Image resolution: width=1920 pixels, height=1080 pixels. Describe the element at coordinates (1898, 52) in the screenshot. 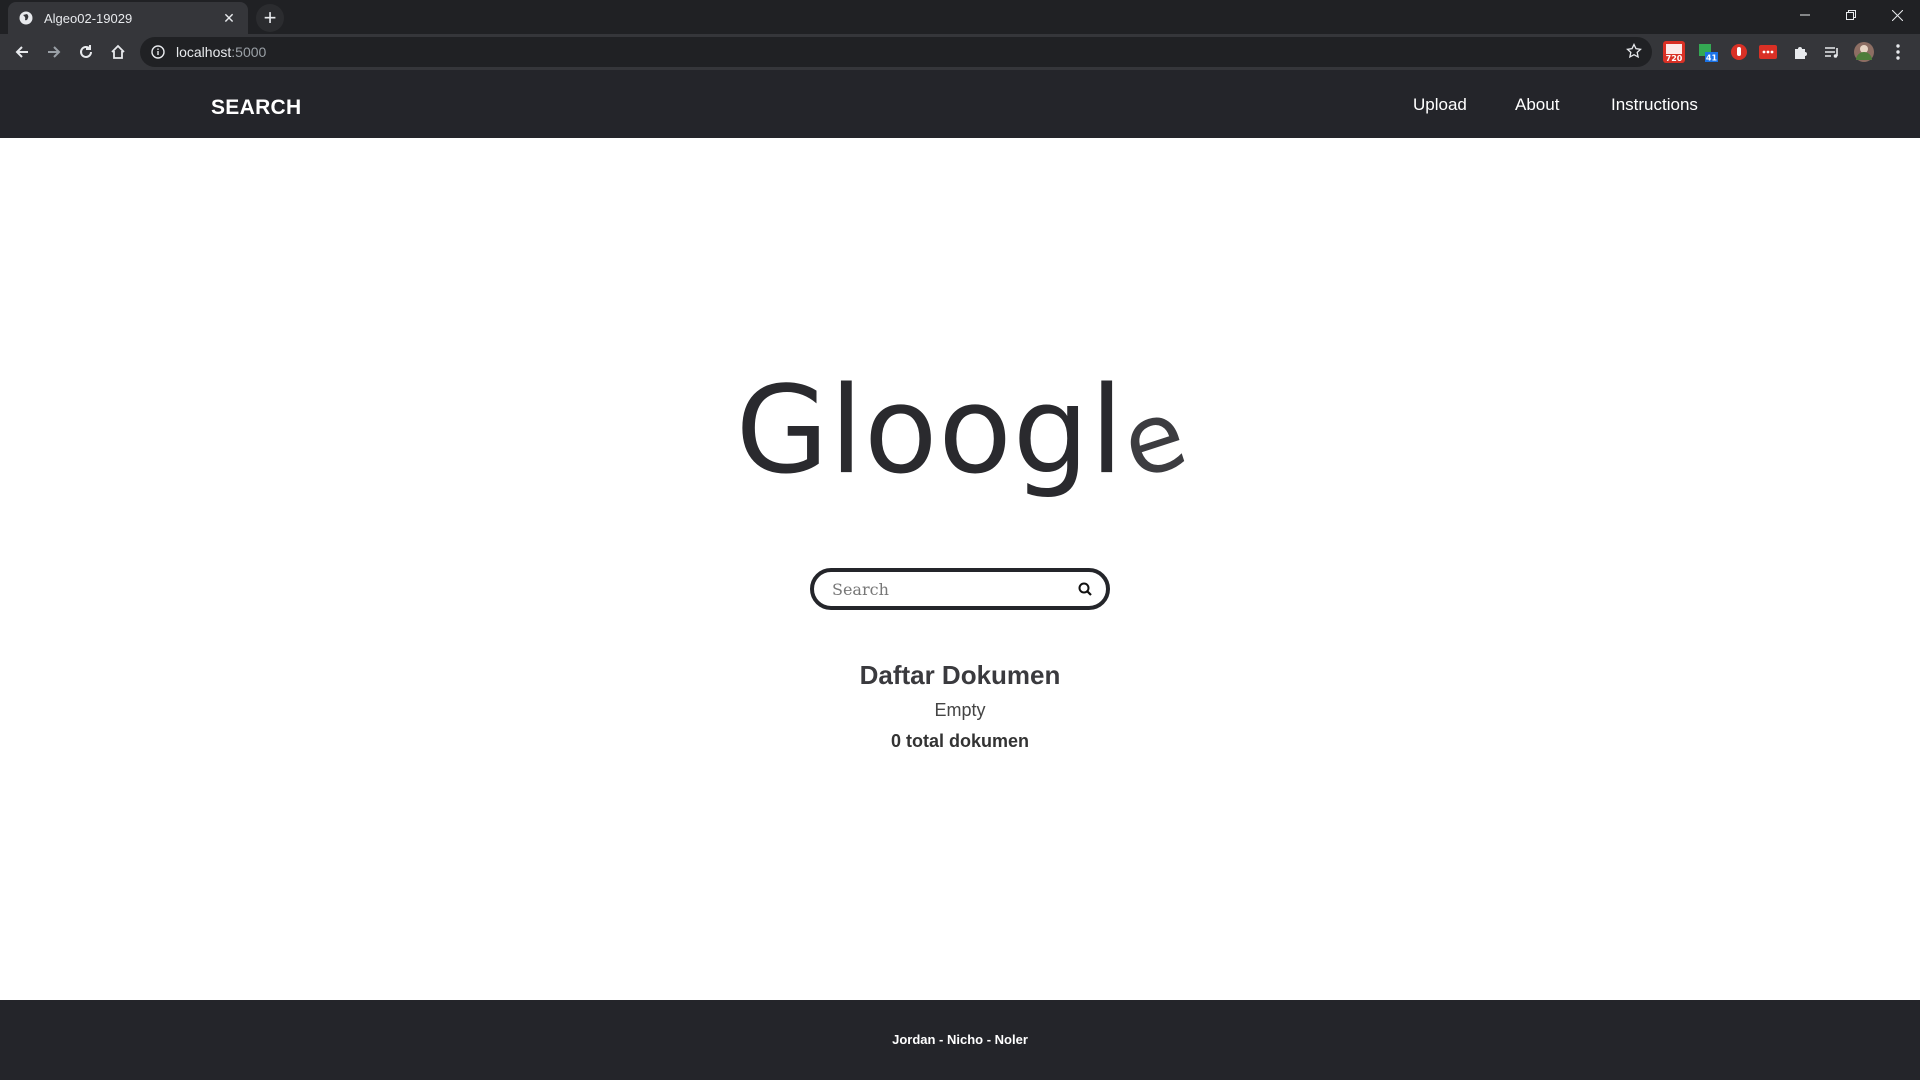

I see `menu-kebab-icon` at that location.